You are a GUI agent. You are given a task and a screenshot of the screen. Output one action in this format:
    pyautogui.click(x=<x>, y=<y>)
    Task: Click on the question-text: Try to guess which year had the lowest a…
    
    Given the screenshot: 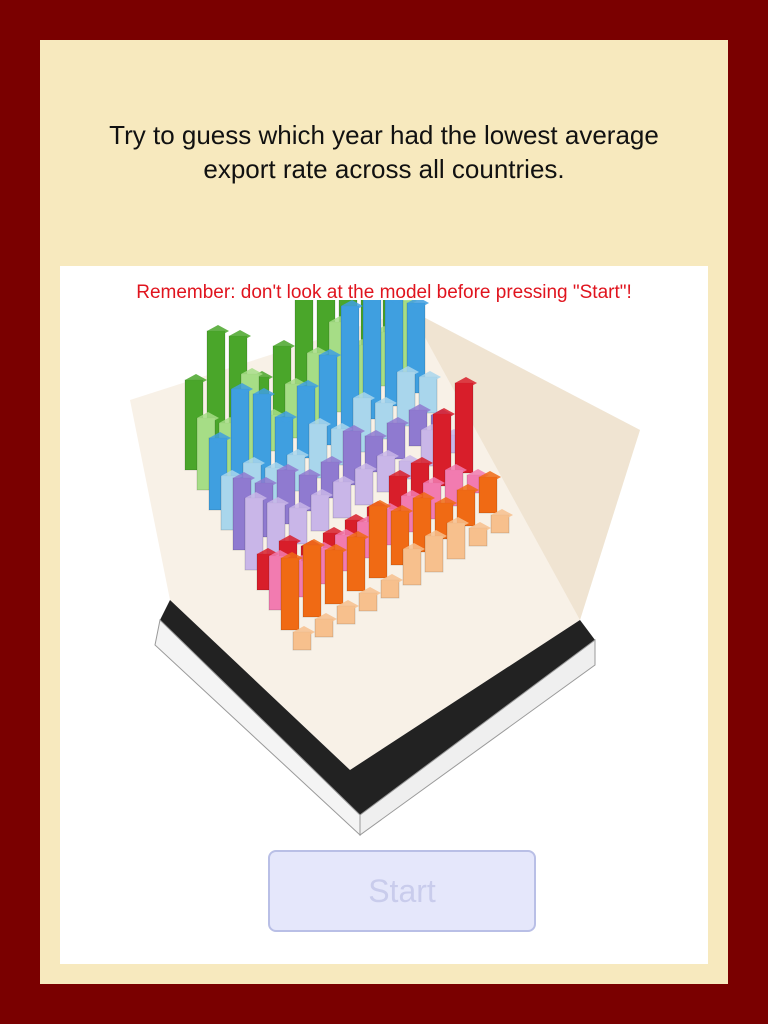 What is the action you would take?
    pyautogui.click(x=384, y=152)
    